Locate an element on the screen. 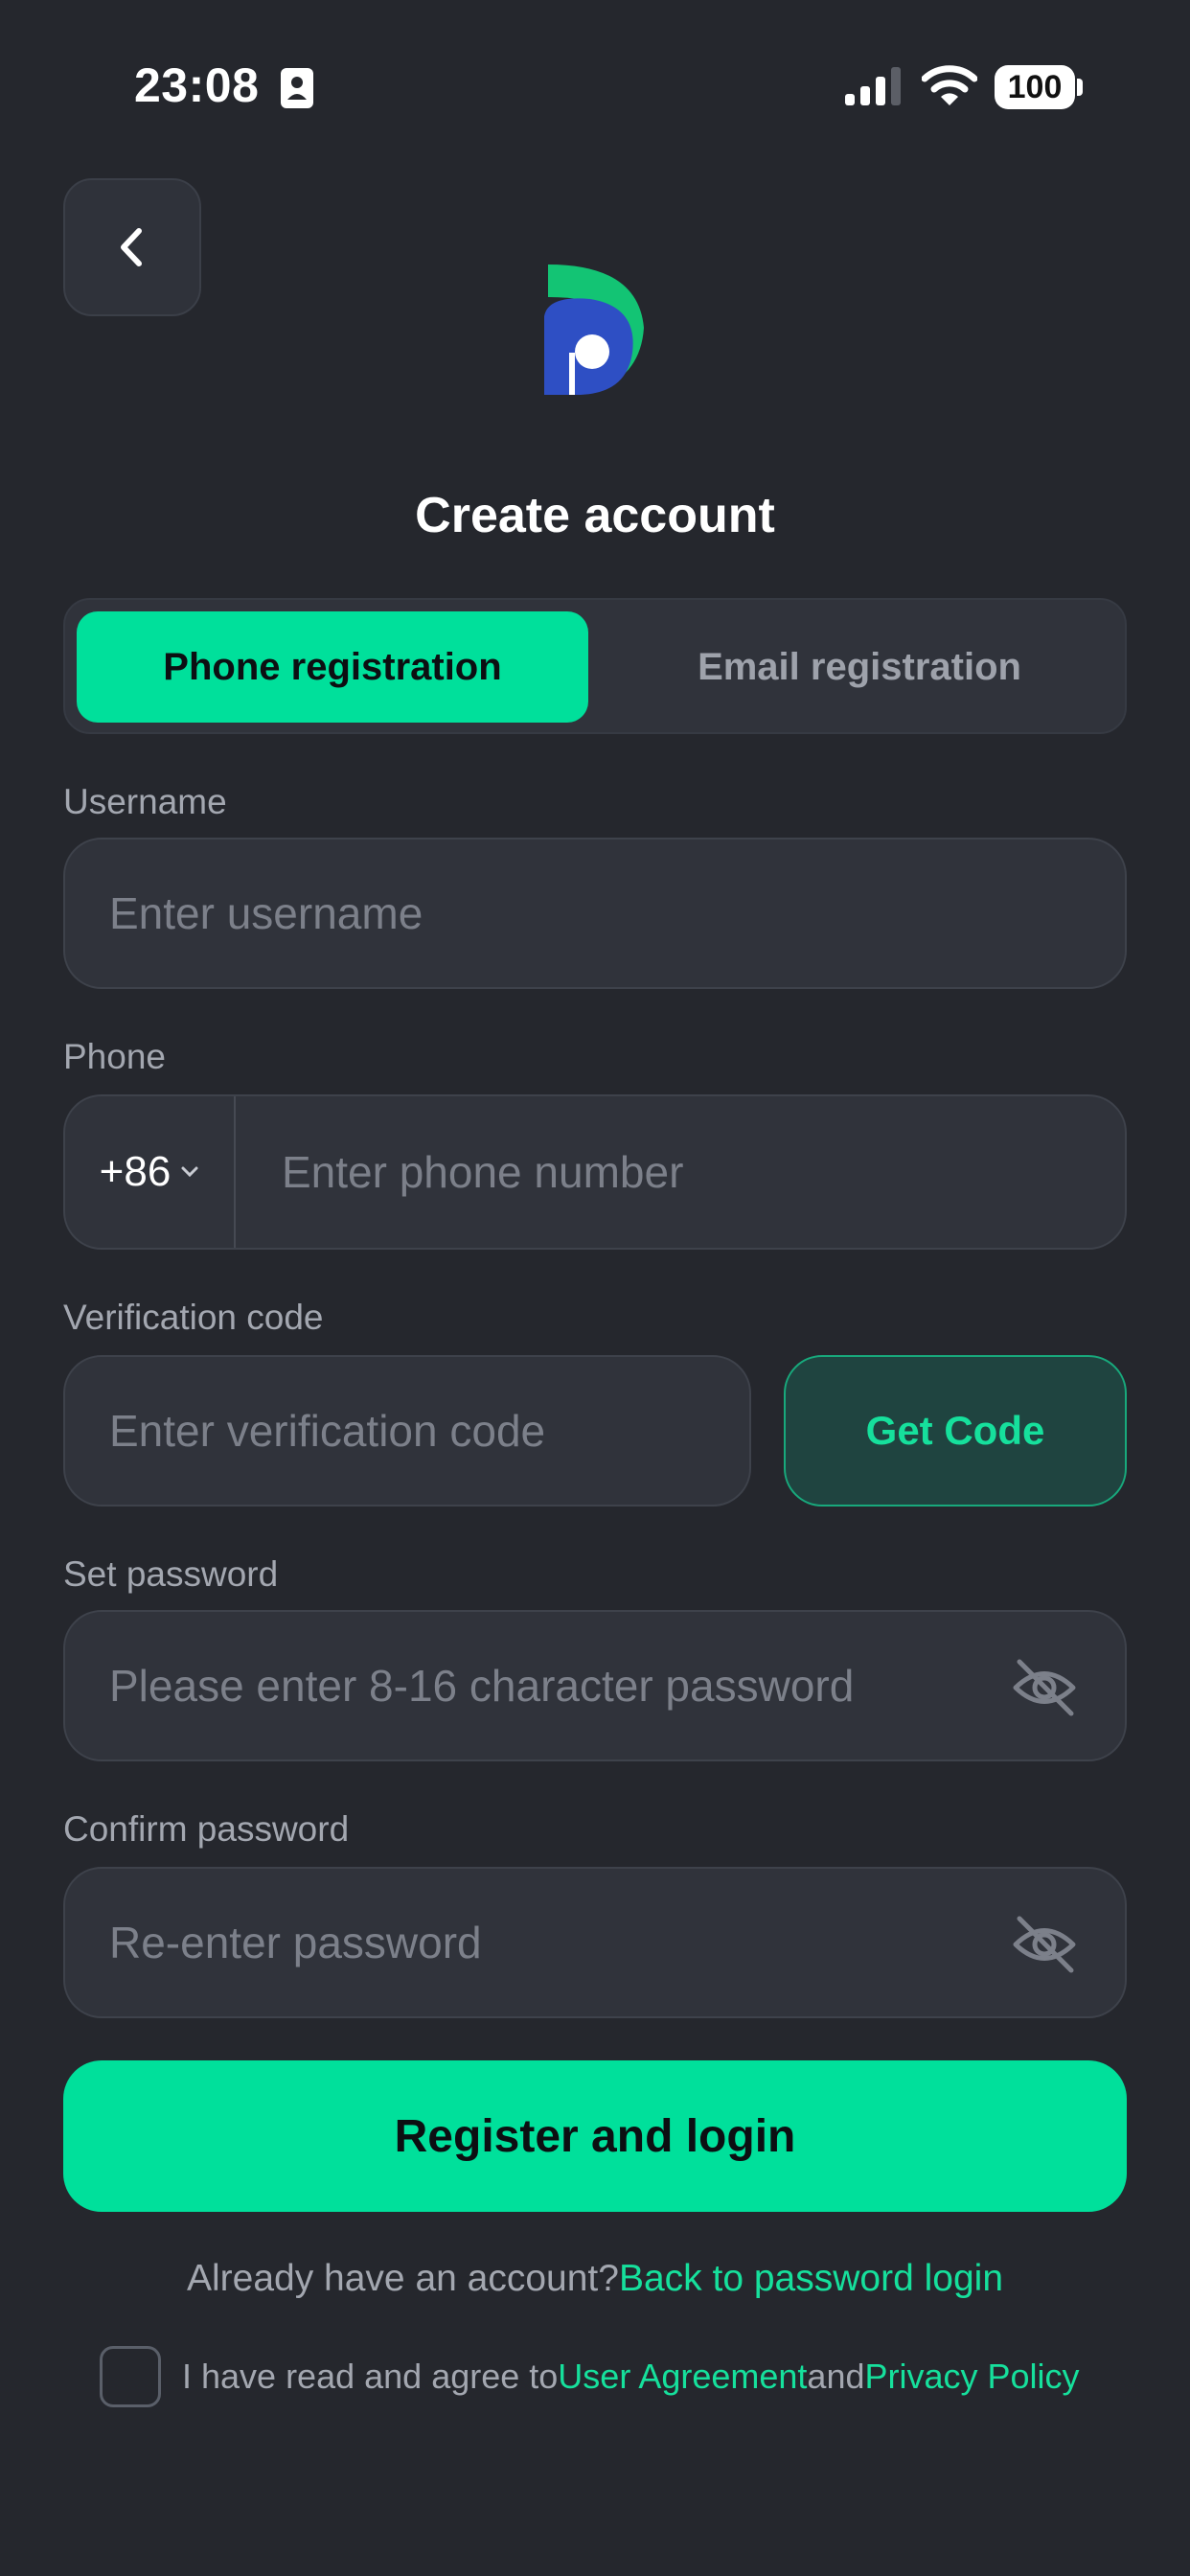 Image resolution: width=1190 pixels, height=2576 pixels. agreement-conjunction: and is located at coordinates (836, 2376).